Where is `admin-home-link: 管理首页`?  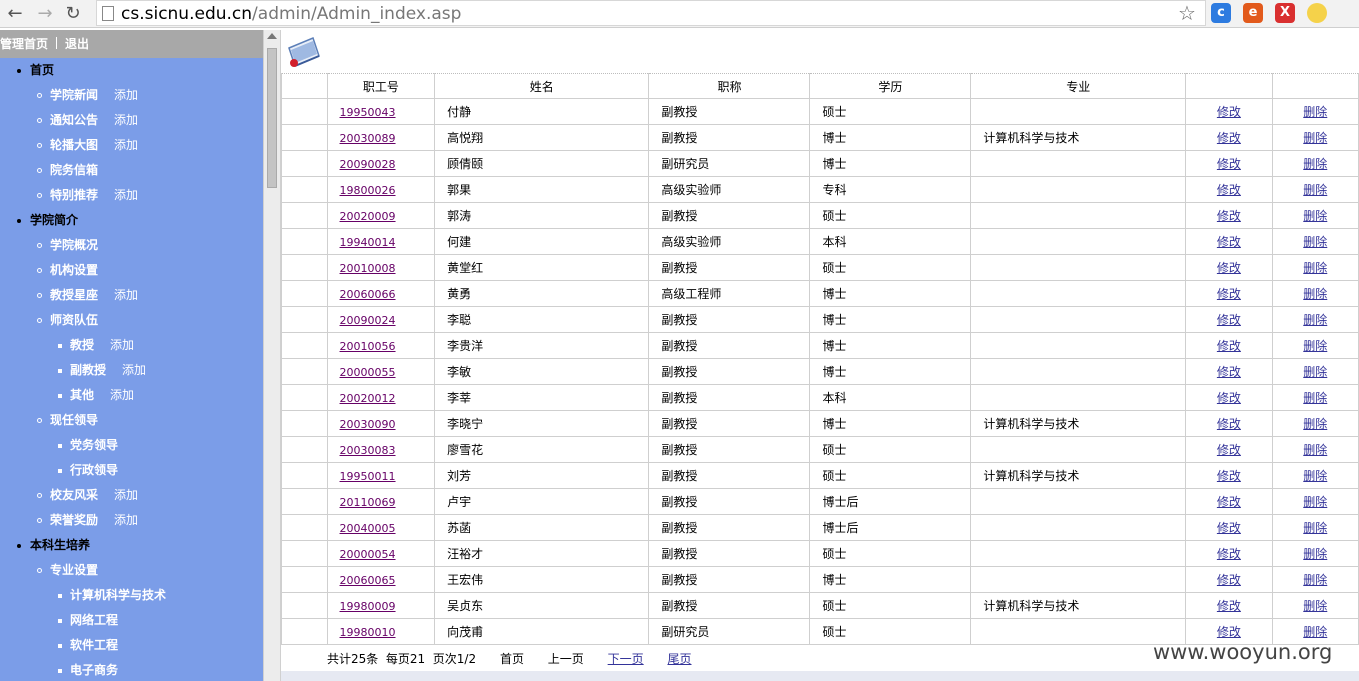 admin-home-link: 管理首页 is located at coordinates (24, 44).